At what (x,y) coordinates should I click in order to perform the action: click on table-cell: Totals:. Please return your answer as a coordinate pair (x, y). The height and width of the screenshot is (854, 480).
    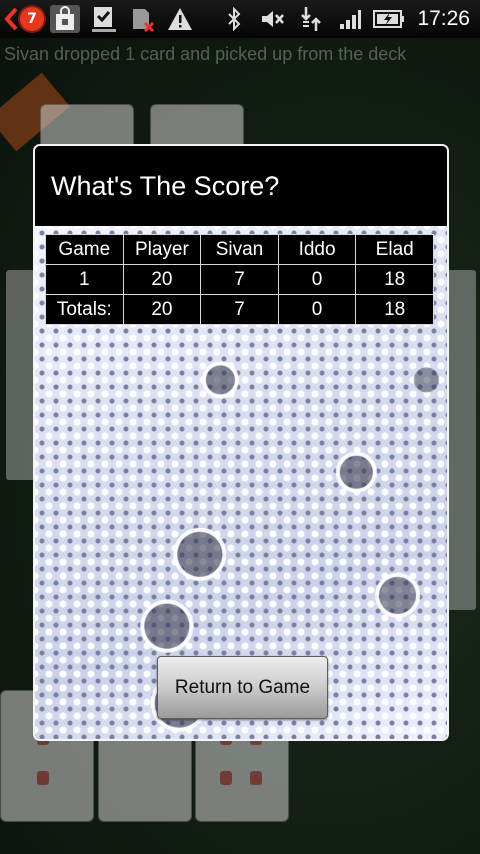
    Looking at the image, I should click on (84, 309).